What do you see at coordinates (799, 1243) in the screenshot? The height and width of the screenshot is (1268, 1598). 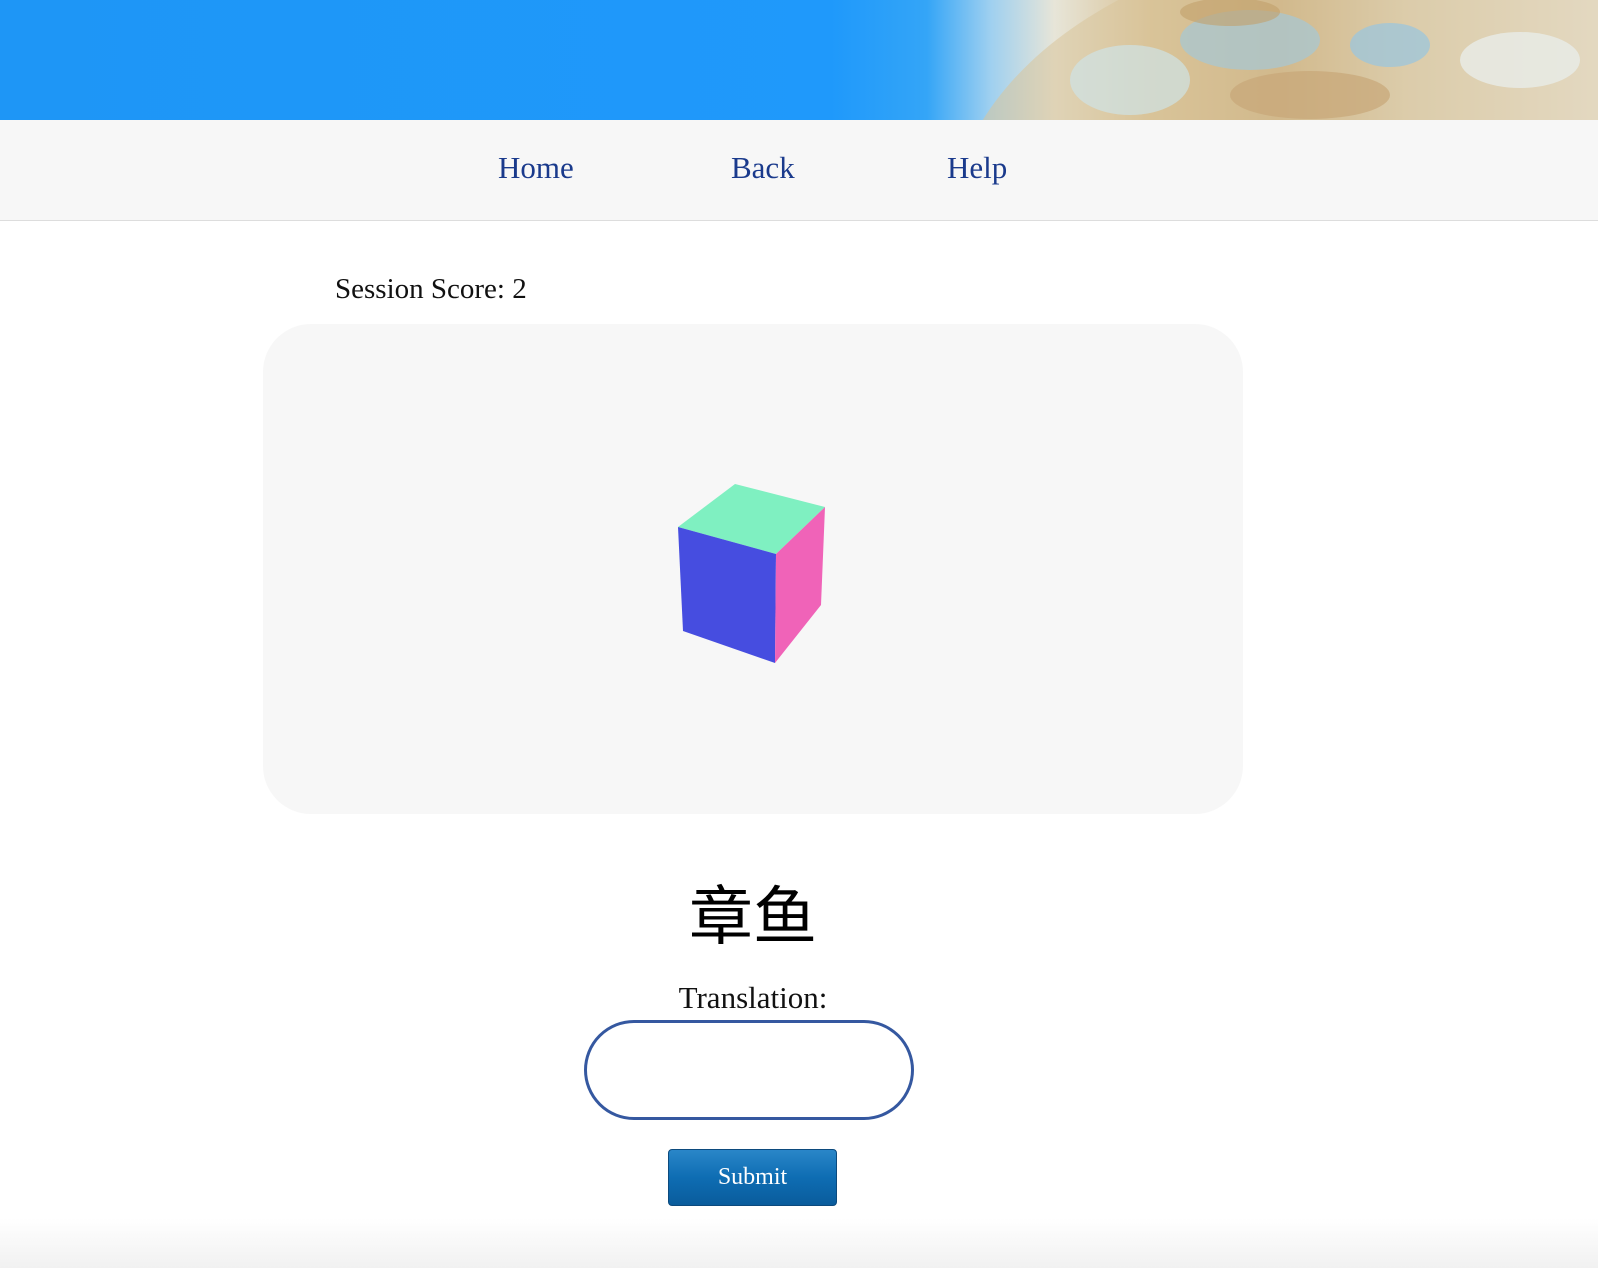 I see `footer-shade` at bounding box center [799, 1243].